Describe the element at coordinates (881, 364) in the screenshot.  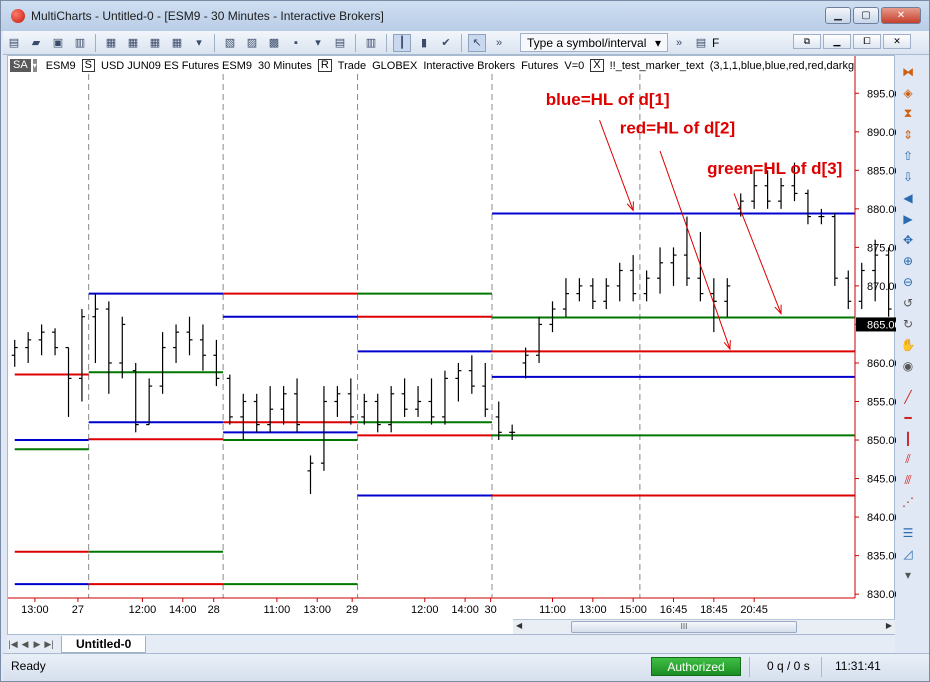
I see `price-axis-label: 860.00` at that location.